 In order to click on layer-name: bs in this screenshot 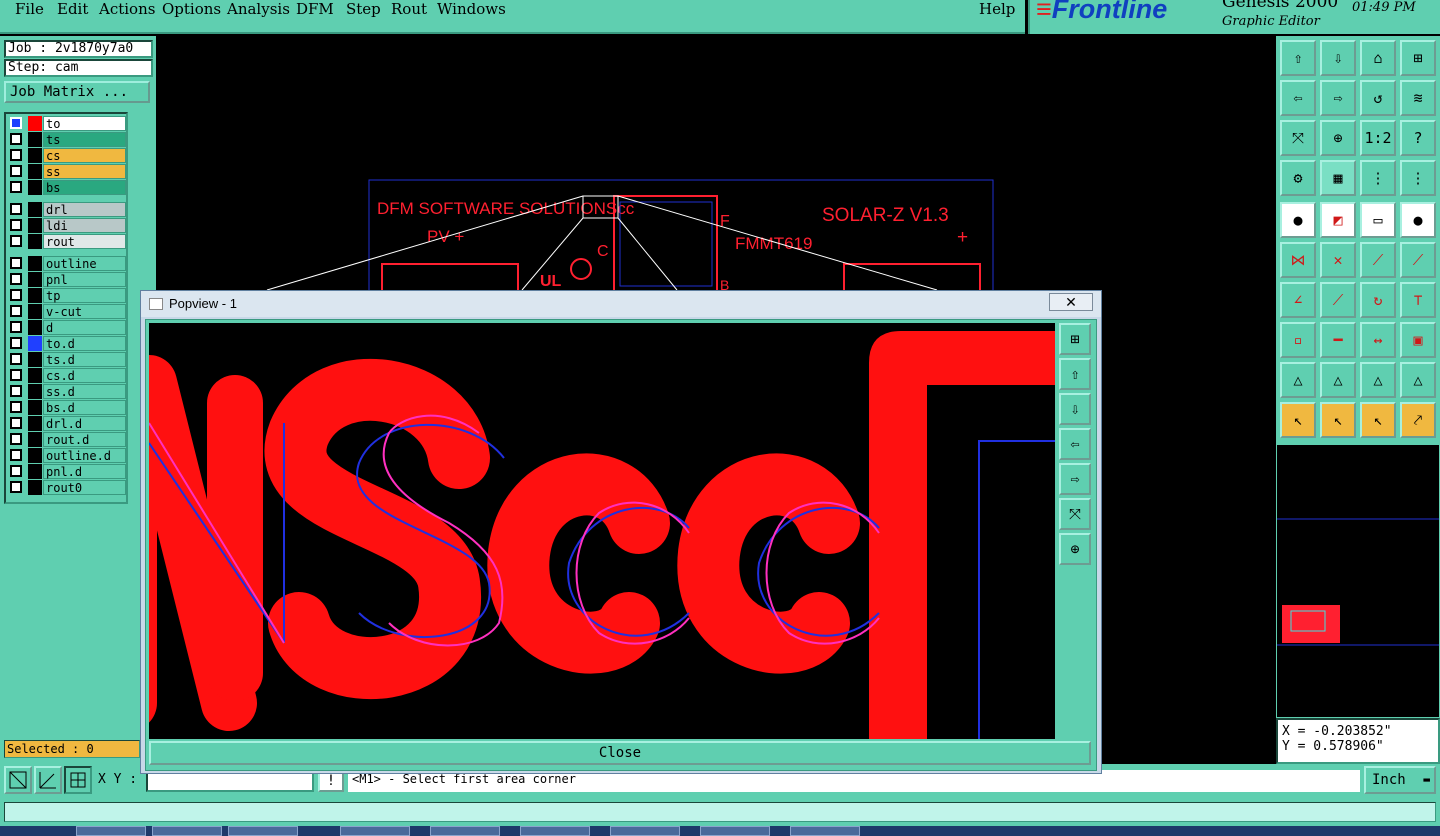, I will do `click(84, 187)`.